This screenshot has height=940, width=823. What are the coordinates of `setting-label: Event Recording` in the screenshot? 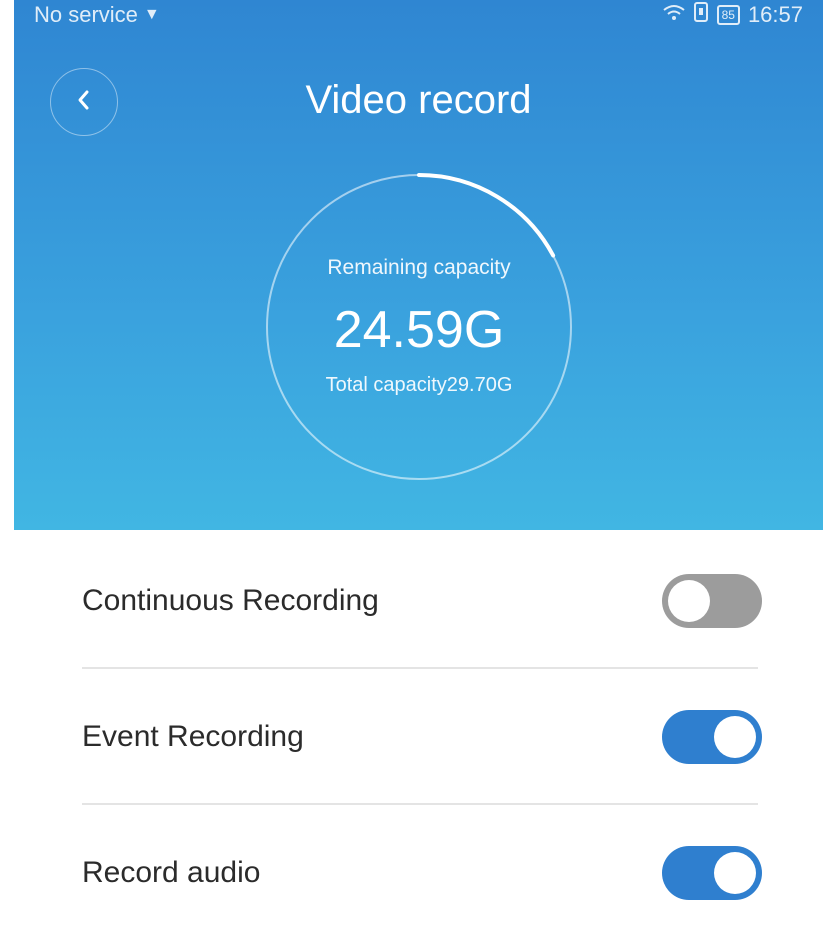 It's located at (193, 736).